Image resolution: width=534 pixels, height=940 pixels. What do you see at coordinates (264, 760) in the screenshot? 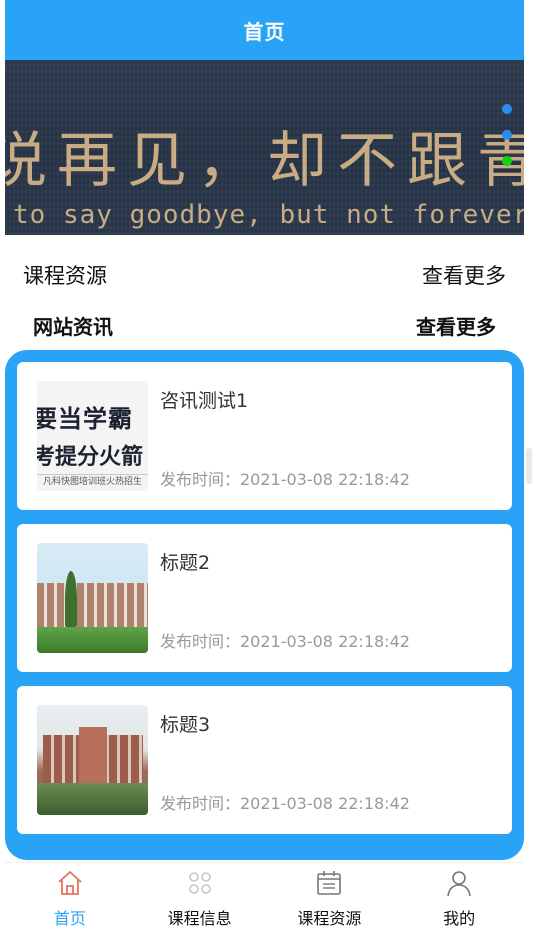
I see `news-card: 标题3 发布时间：2021-03-08 22:18:42` at bounding box center [264, 760].